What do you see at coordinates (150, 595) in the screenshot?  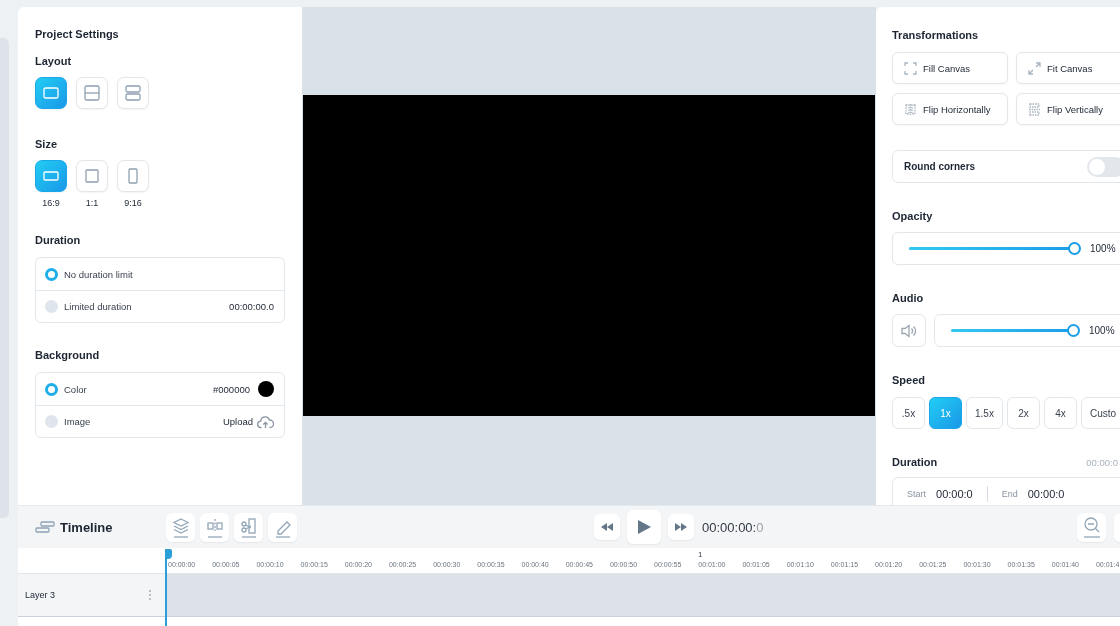 I see `more-vertical-icon` at bounding box center [150, 595].